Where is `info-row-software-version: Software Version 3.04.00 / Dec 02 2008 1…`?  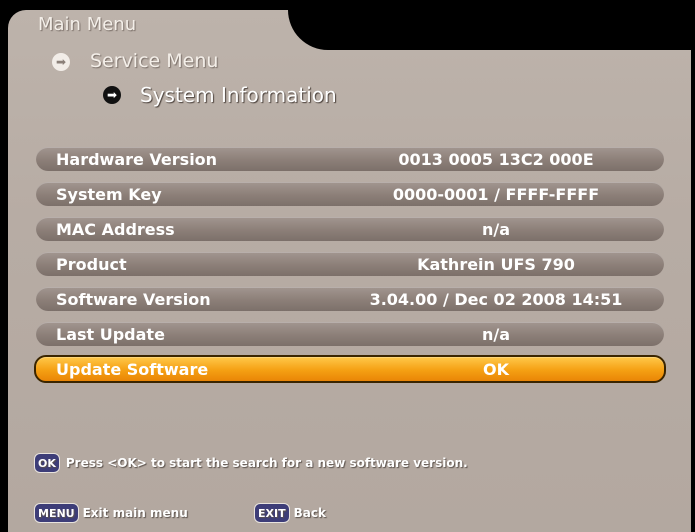
info-row-software-version: Software Version 3.04.00 / Dec 02 2008 1… is located at coordinates (350, 299).